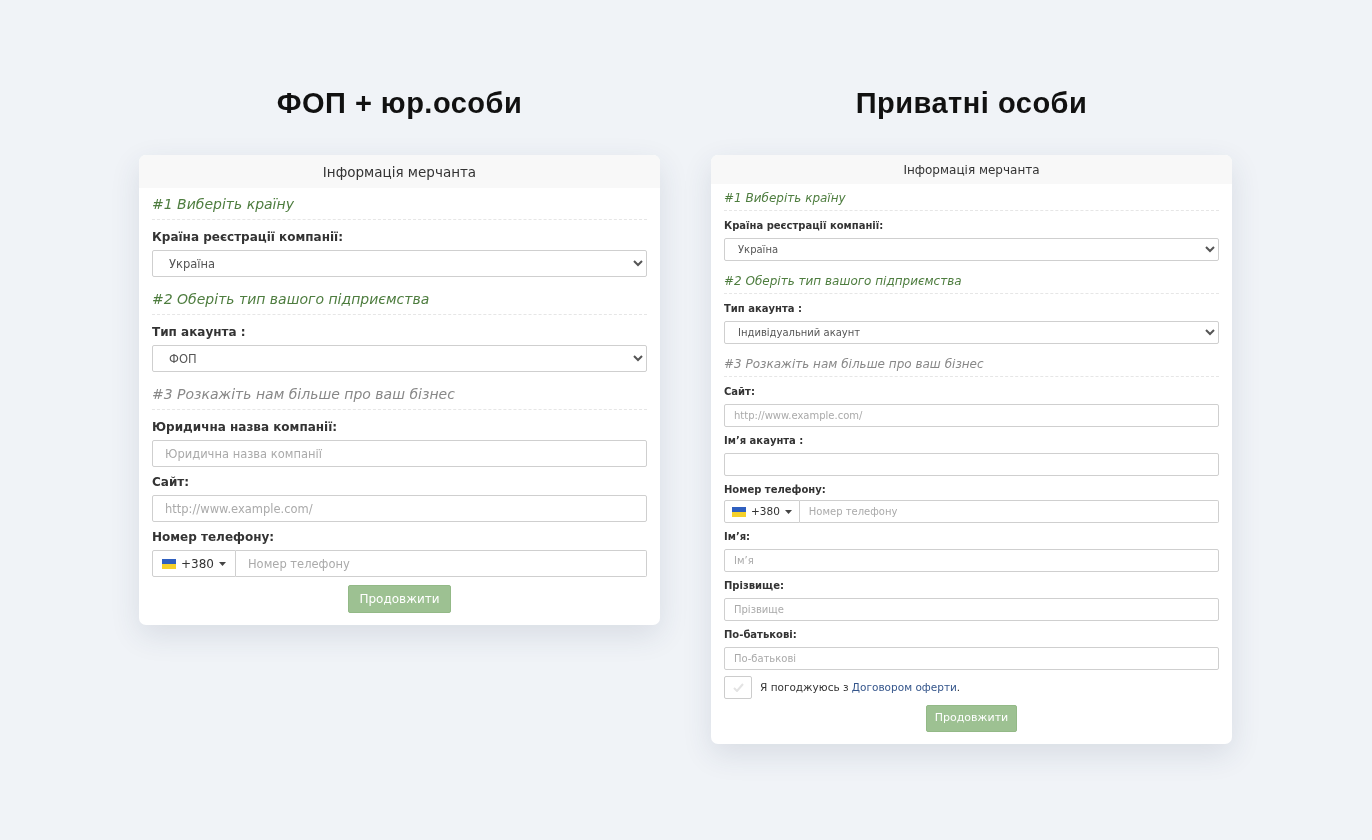 The width and height of the screenshot is (1372, 840). Describe the element at coordinates (971, 103) in the screenshot. I see `section-heading: Приватні особи` at that location.